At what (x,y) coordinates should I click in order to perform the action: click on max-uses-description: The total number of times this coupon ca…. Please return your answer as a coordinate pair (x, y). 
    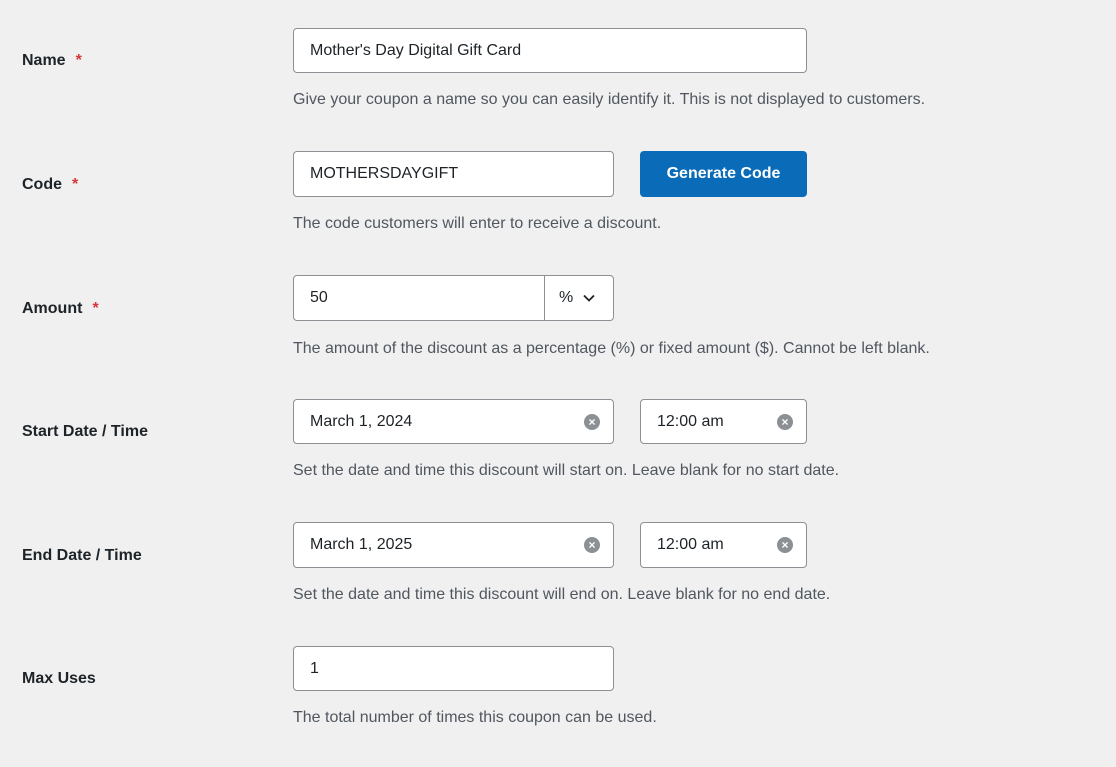
    Looking at the image, I should click on (475, 717).